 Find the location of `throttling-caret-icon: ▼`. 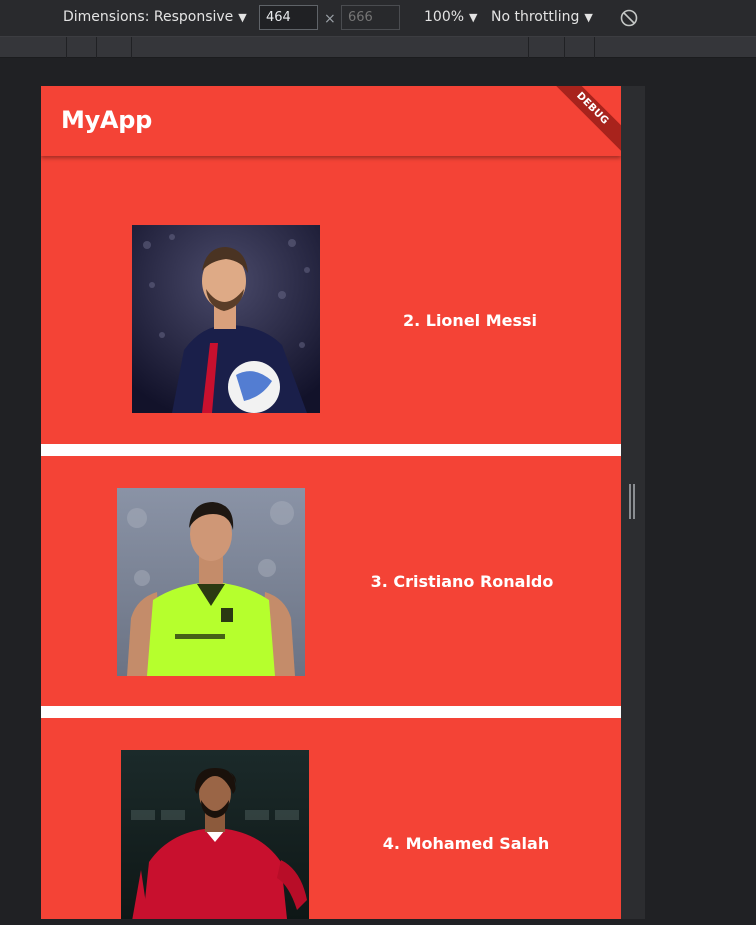

throttling-caret-icon: ▼ is located at coordinates (588, 17).